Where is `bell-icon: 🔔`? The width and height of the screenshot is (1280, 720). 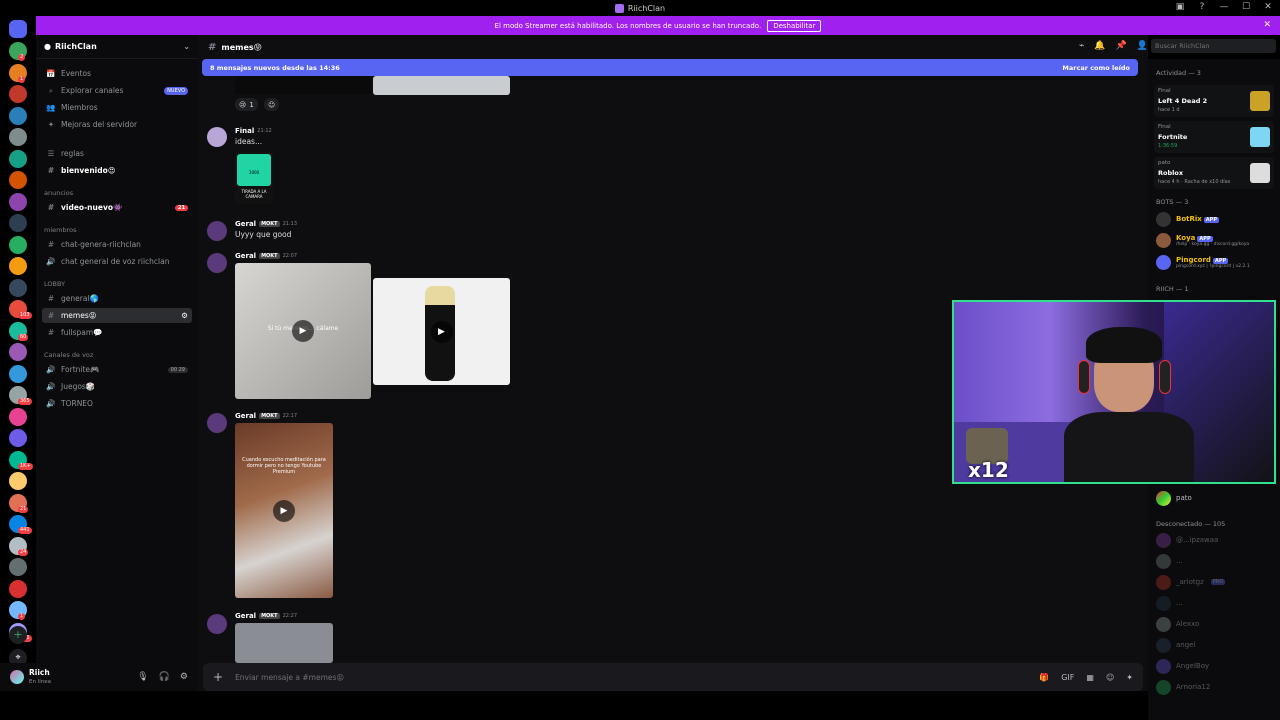 bell-icon: 🔔 is located at coordinates (1099, 46).